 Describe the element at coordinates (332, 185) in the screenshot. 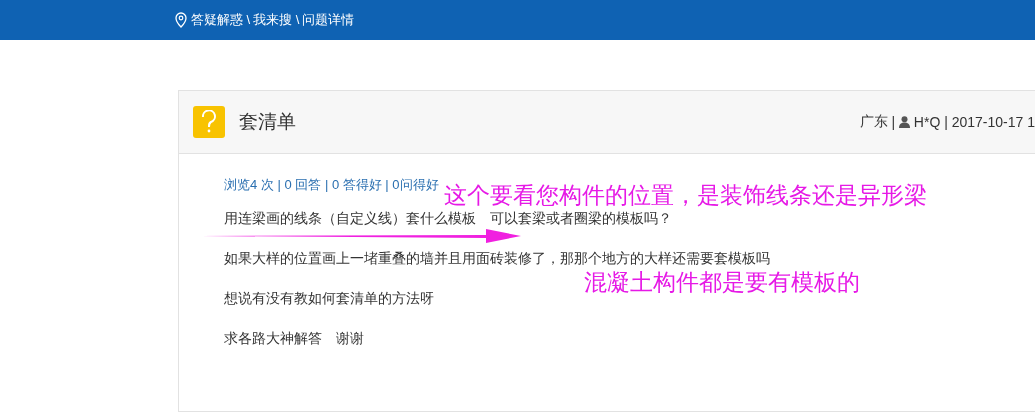

I see `question-stats: 浏览4 次 | 0 回答 | 0 答得好 | 0问得好` at that location.